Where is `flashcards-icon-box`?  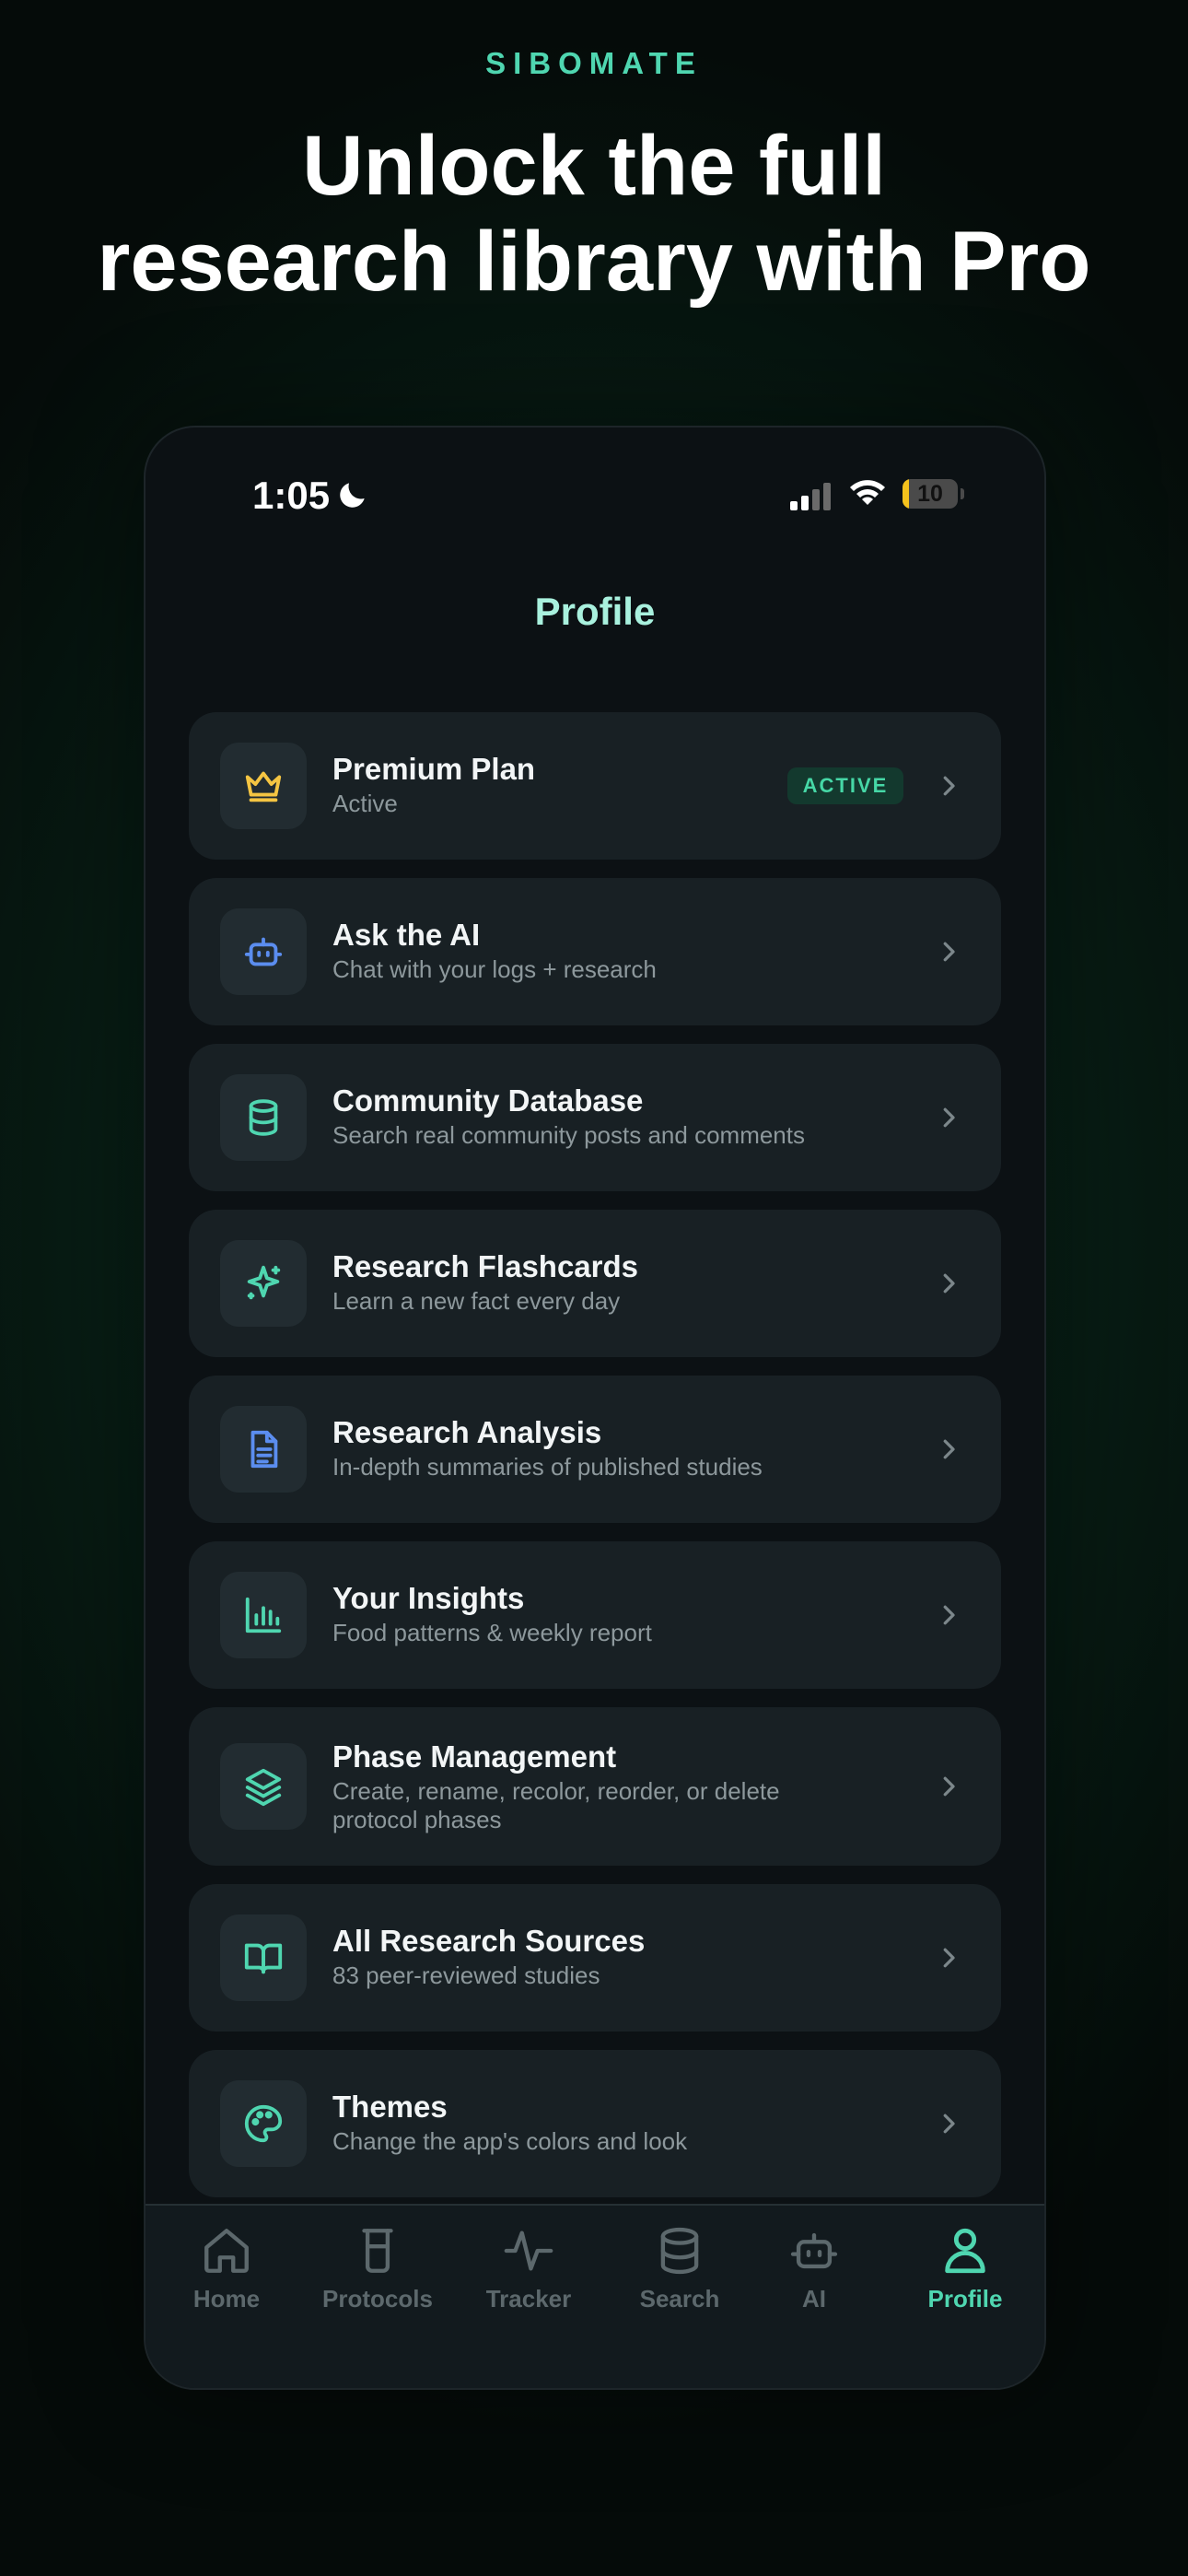 flashcards-icon-box is located at coordinates (263, 1283).